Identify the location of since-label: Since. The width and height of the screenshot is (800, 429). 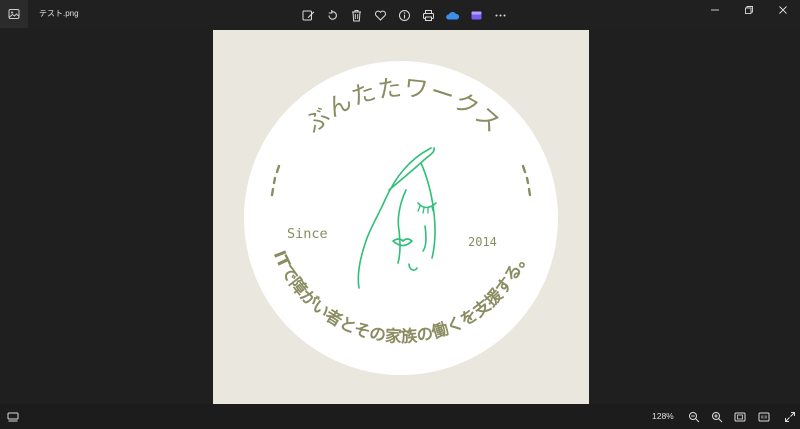
(307, 234).